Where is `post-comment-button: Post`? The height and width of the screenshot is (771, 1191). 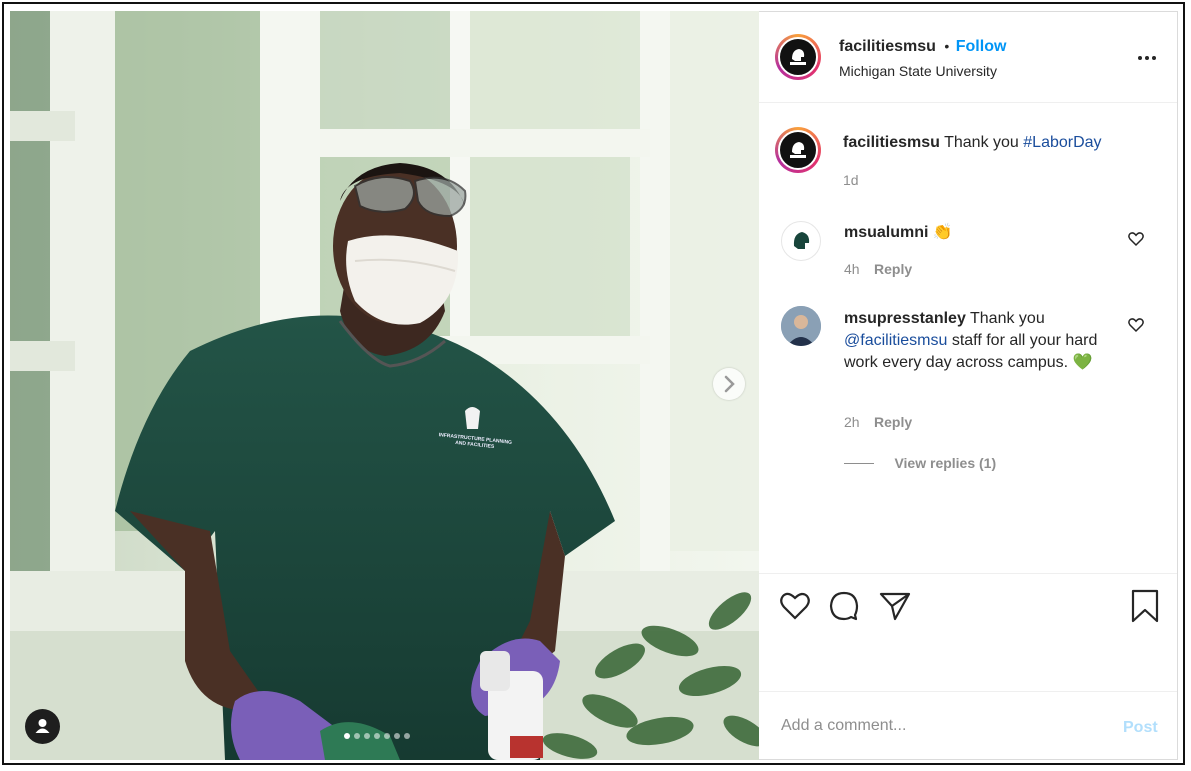 post-comment-button: Post is located at coordinates (1140, 728).